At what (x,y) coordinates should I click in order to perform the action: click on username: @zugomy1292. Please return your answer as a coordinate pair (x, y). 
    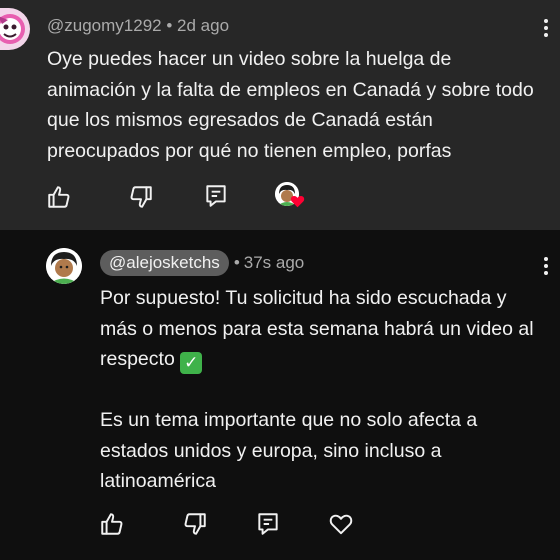
    Looking at the image, I should click on (104, 25).